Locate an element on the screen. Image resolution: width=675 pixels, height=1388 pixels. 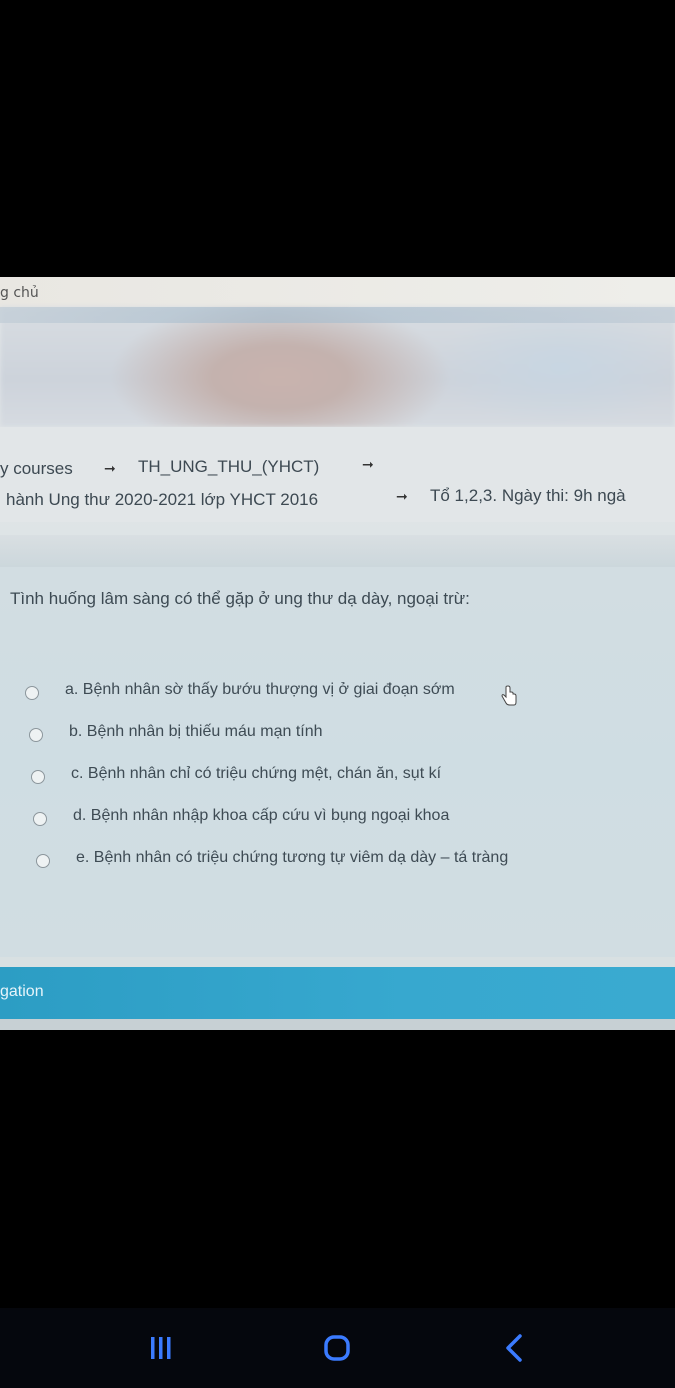
recents-icon is located at coordinates (161, 1348).